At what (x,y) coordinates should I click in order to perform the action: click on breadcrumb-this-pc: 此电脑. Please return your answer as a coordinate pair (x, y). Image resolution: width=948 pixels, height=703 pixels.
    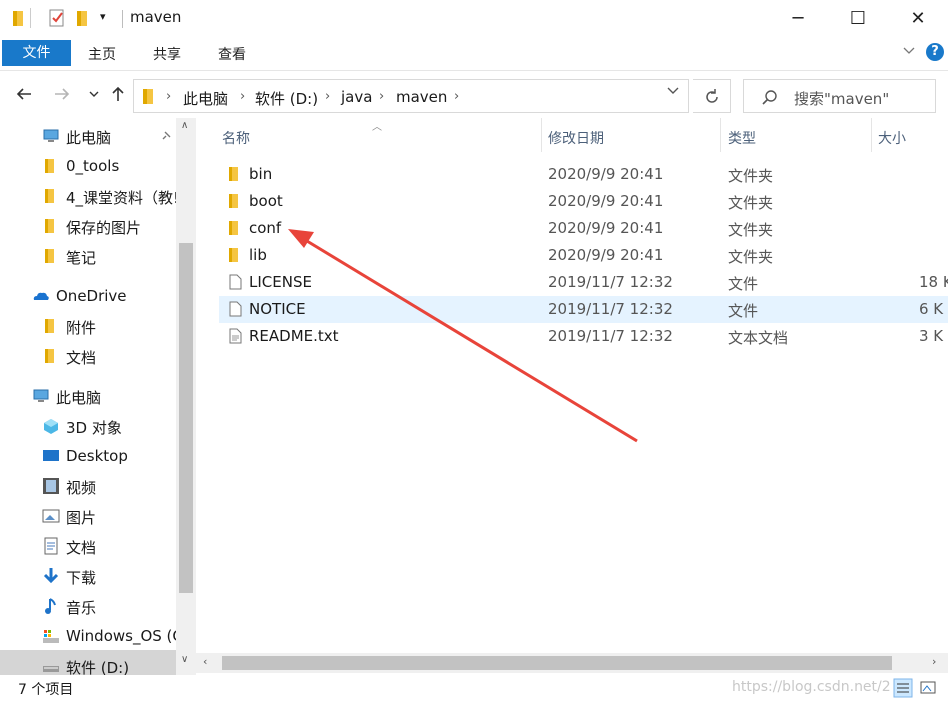
    Looking at the image, I should click on (205, 98).